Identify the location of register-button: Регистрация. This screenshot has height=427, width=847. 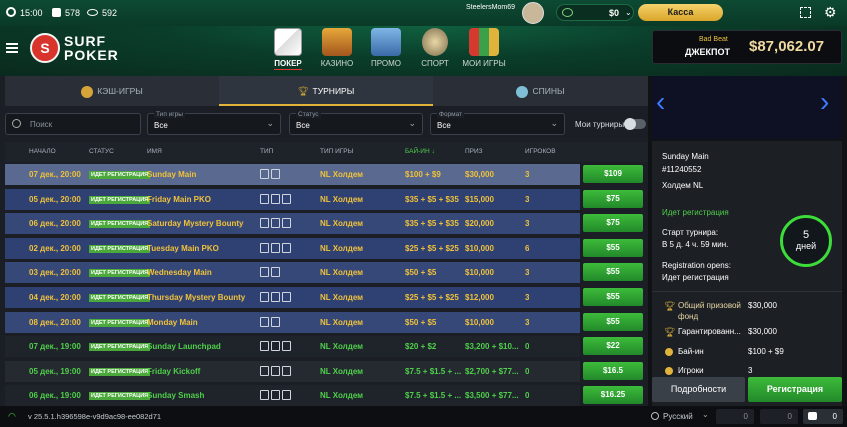
(795, 389).